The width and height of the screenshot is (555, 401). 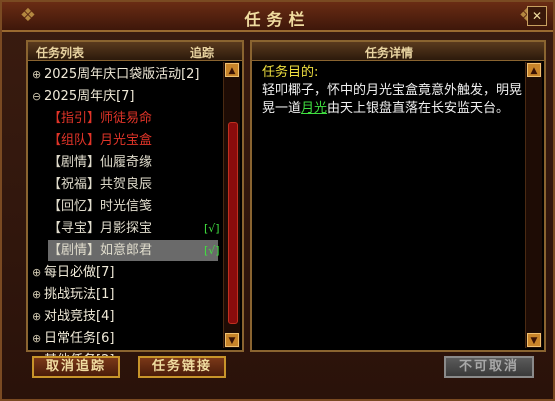 What do you see at coordinates (100, 162) in the screenshot?
I see `task-label: 【剧情】仙履奇缘` at bounding box center [100, 162].